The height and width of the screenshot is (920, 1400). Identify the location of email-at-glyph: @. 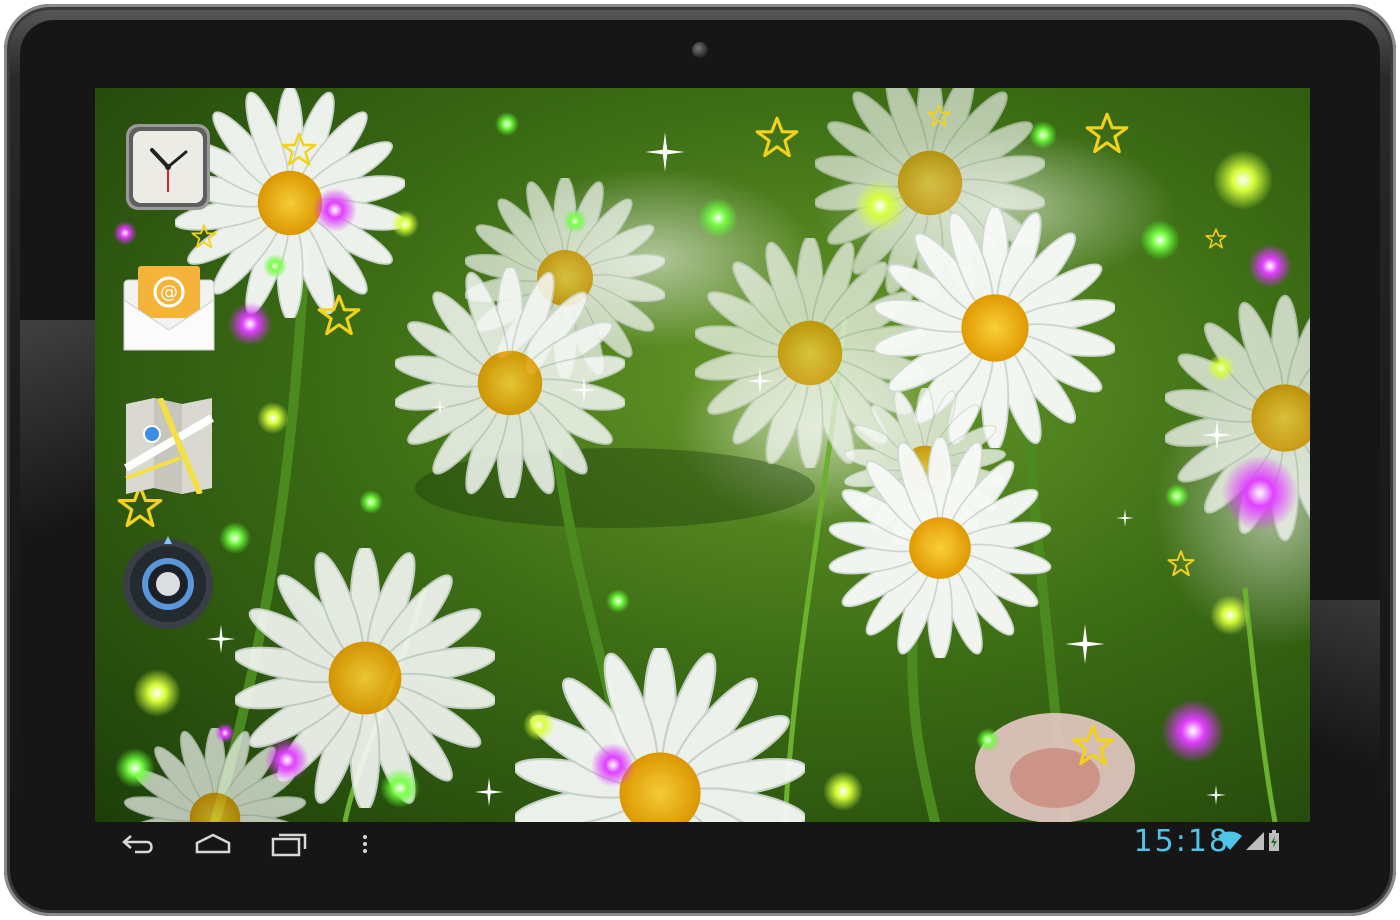
(169, 292).